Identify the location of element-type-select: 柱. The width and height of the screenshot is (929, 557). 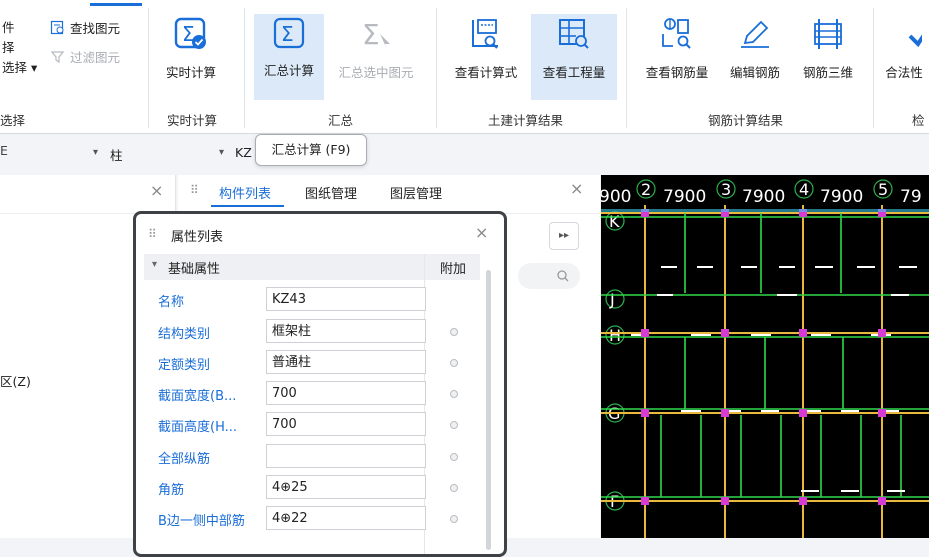
(116, 154).